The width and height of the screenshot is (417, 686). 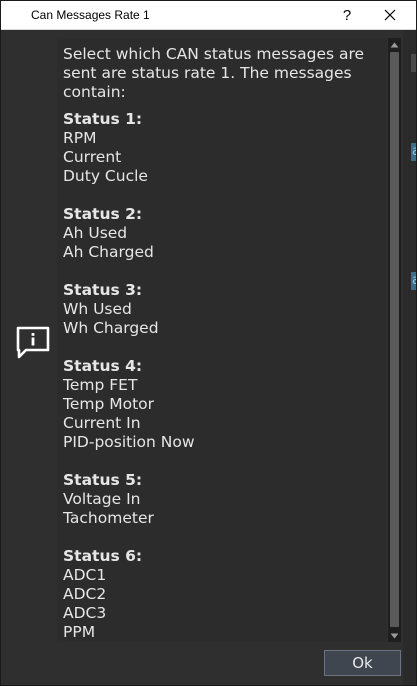 I want to click on scroll-down-arrow-icon, so click(x=394, y=635).